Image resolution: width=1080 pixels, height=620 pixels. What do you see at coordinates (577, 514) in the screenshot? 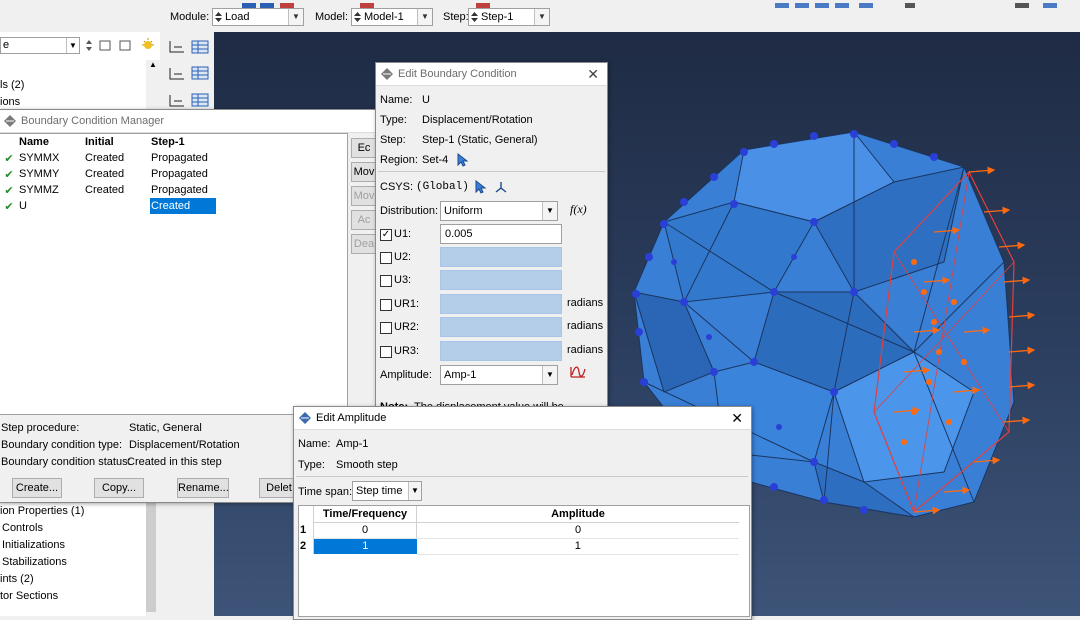
I see `column-header: Amplitude` at bounding box center [577, 514].